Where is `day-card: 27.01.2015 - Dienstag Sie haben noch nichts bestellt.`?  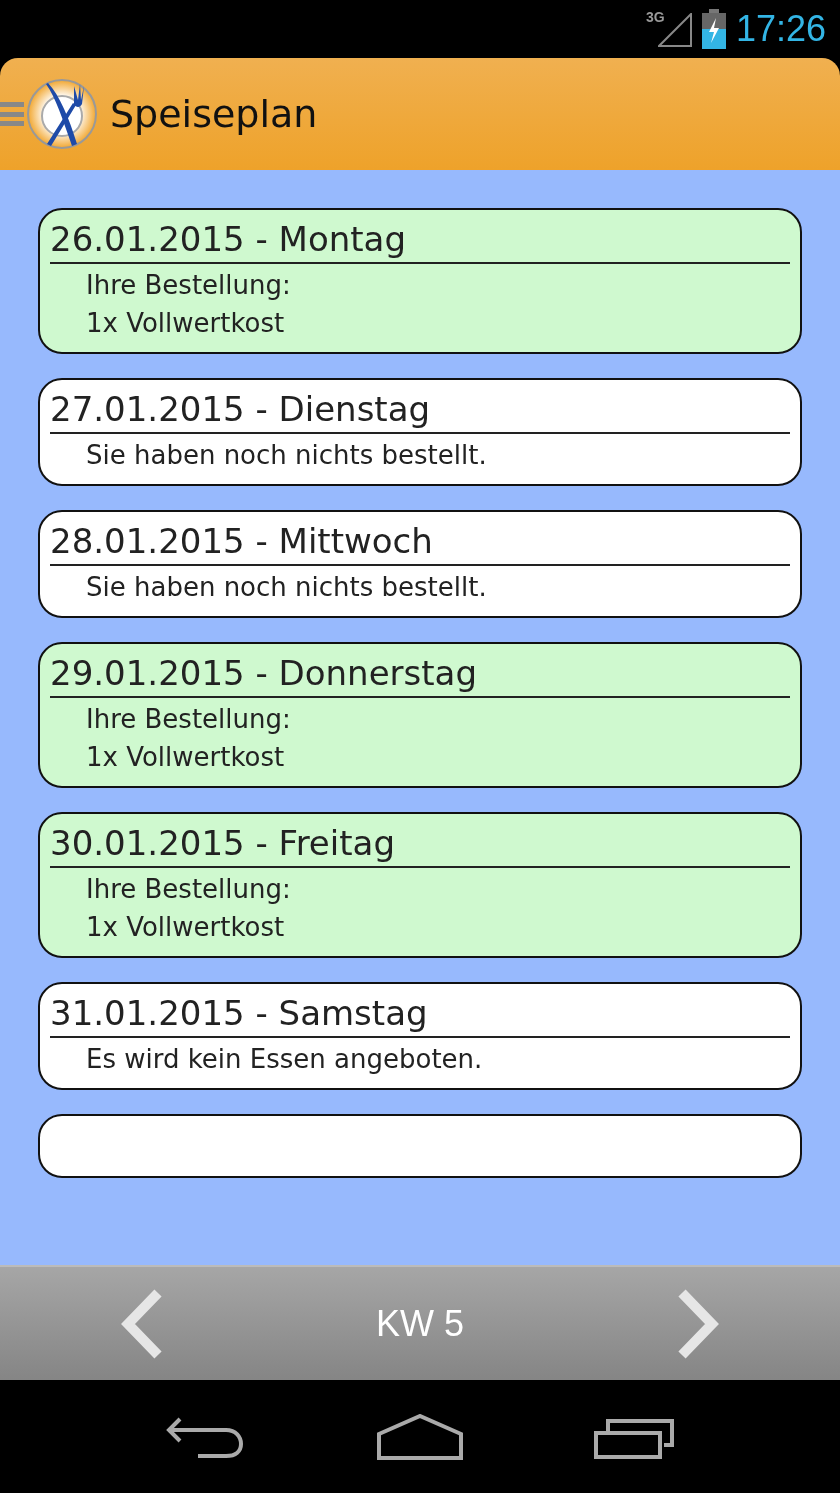
day-card: 27.01.2015 - Dienstag Sie haben noch nichts bestellt. is located at coordinates (420, 432).